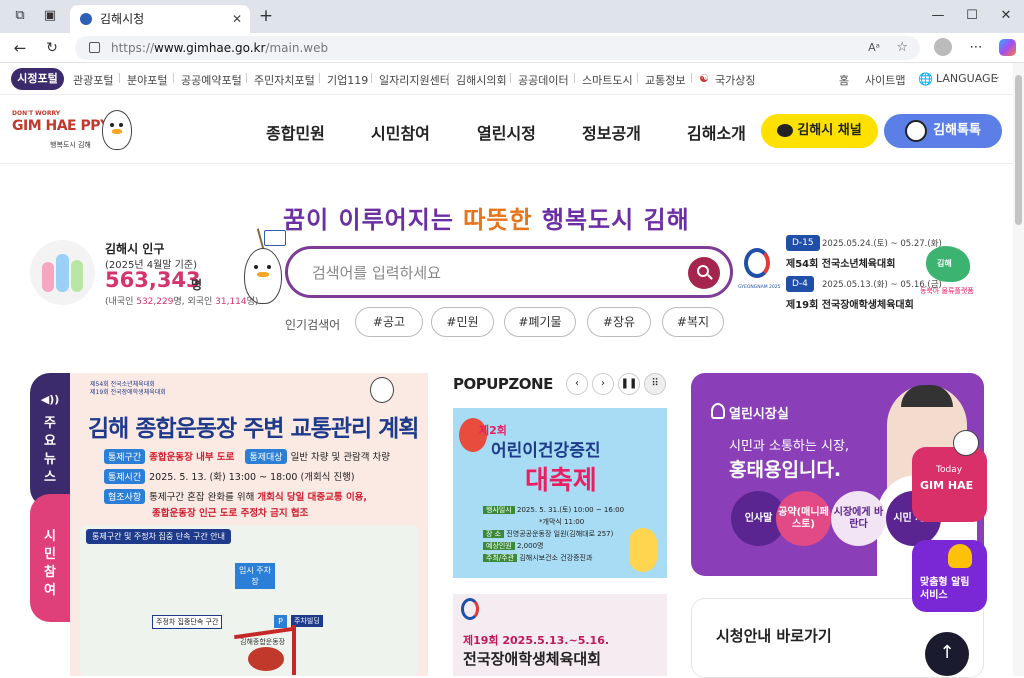 Image resolution: width=1024 pixels, height=678 pixels. I want to click on grid-view-icon: ⠿, so click(655, 384).